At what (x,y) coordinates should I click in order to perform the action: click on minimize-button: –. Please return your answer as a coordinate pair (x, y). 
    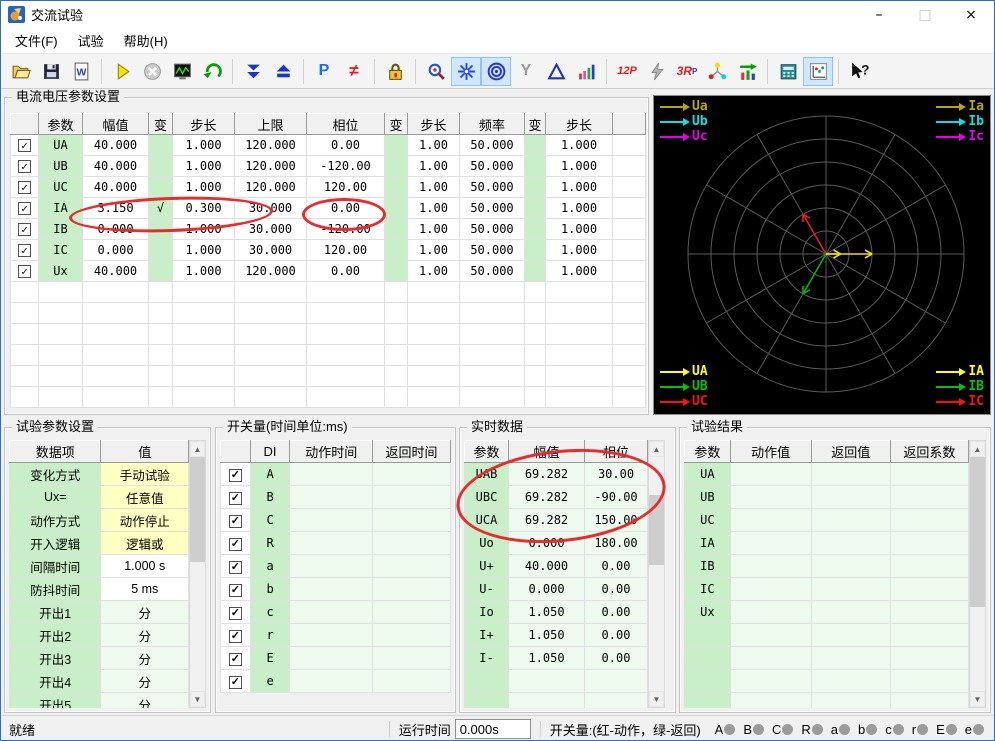
    Looking at the image, I should click on (879, 14).